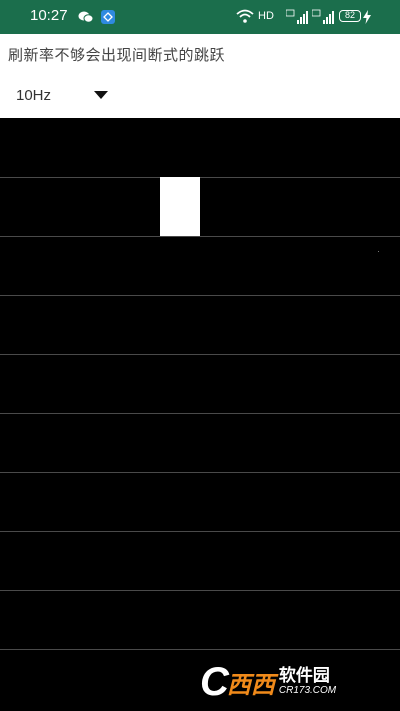  Describe the element at coordinates (86, 17) in the screenshot. I see `wechat-icon` at that location.